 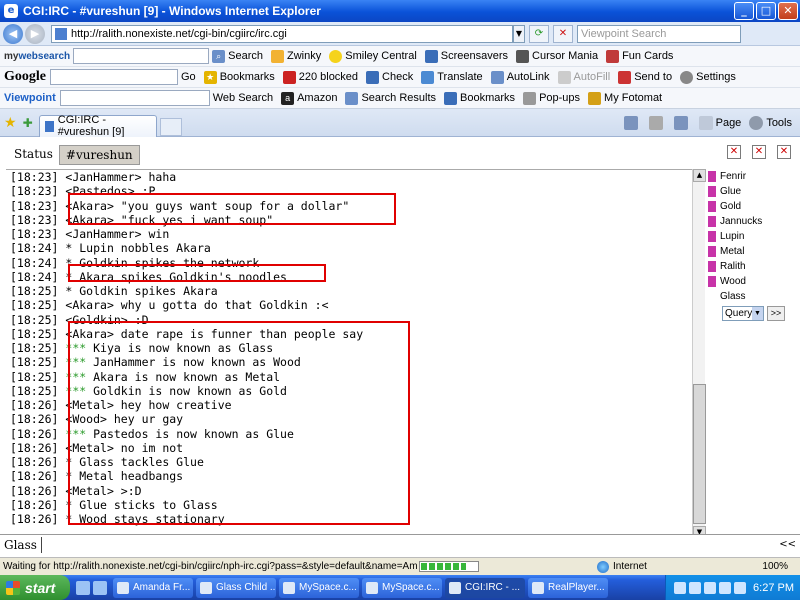 What do you see at coordinates (659, 33) in the screenshot?
I see `search-input: Viewpoint Search` at bounding box center [659, 33].